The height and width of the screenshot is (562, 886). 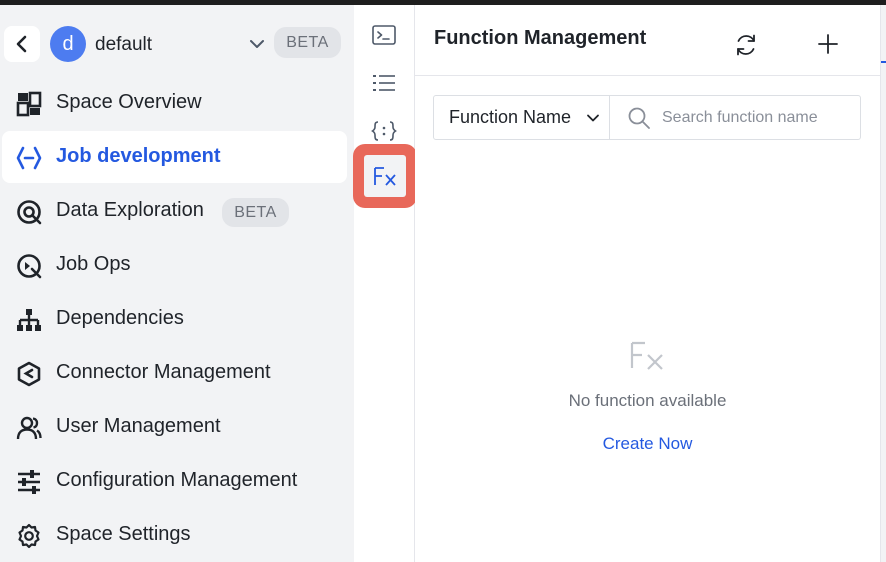 I want to click on rail-list-button, so click(x=384, y=83).